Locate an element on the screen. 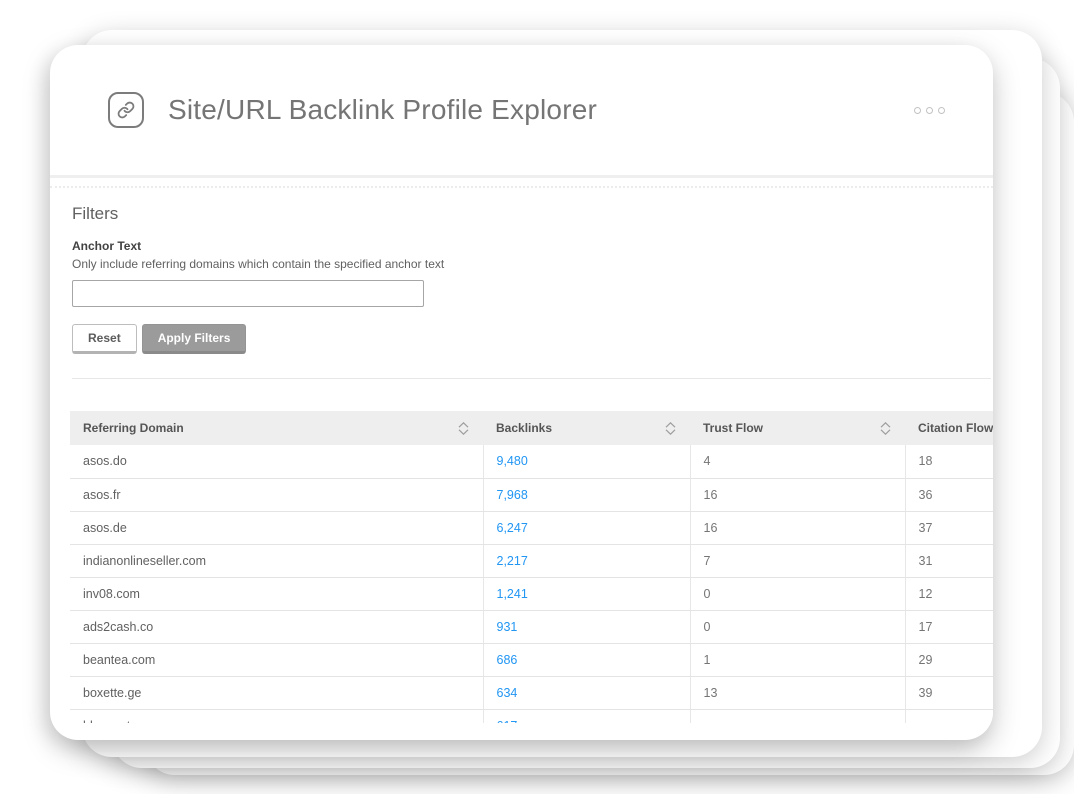 The width and height of the screenshot is (1074, 794). referring-domain-cell: indianonlineseller.com is located at coordinates (276, 561).